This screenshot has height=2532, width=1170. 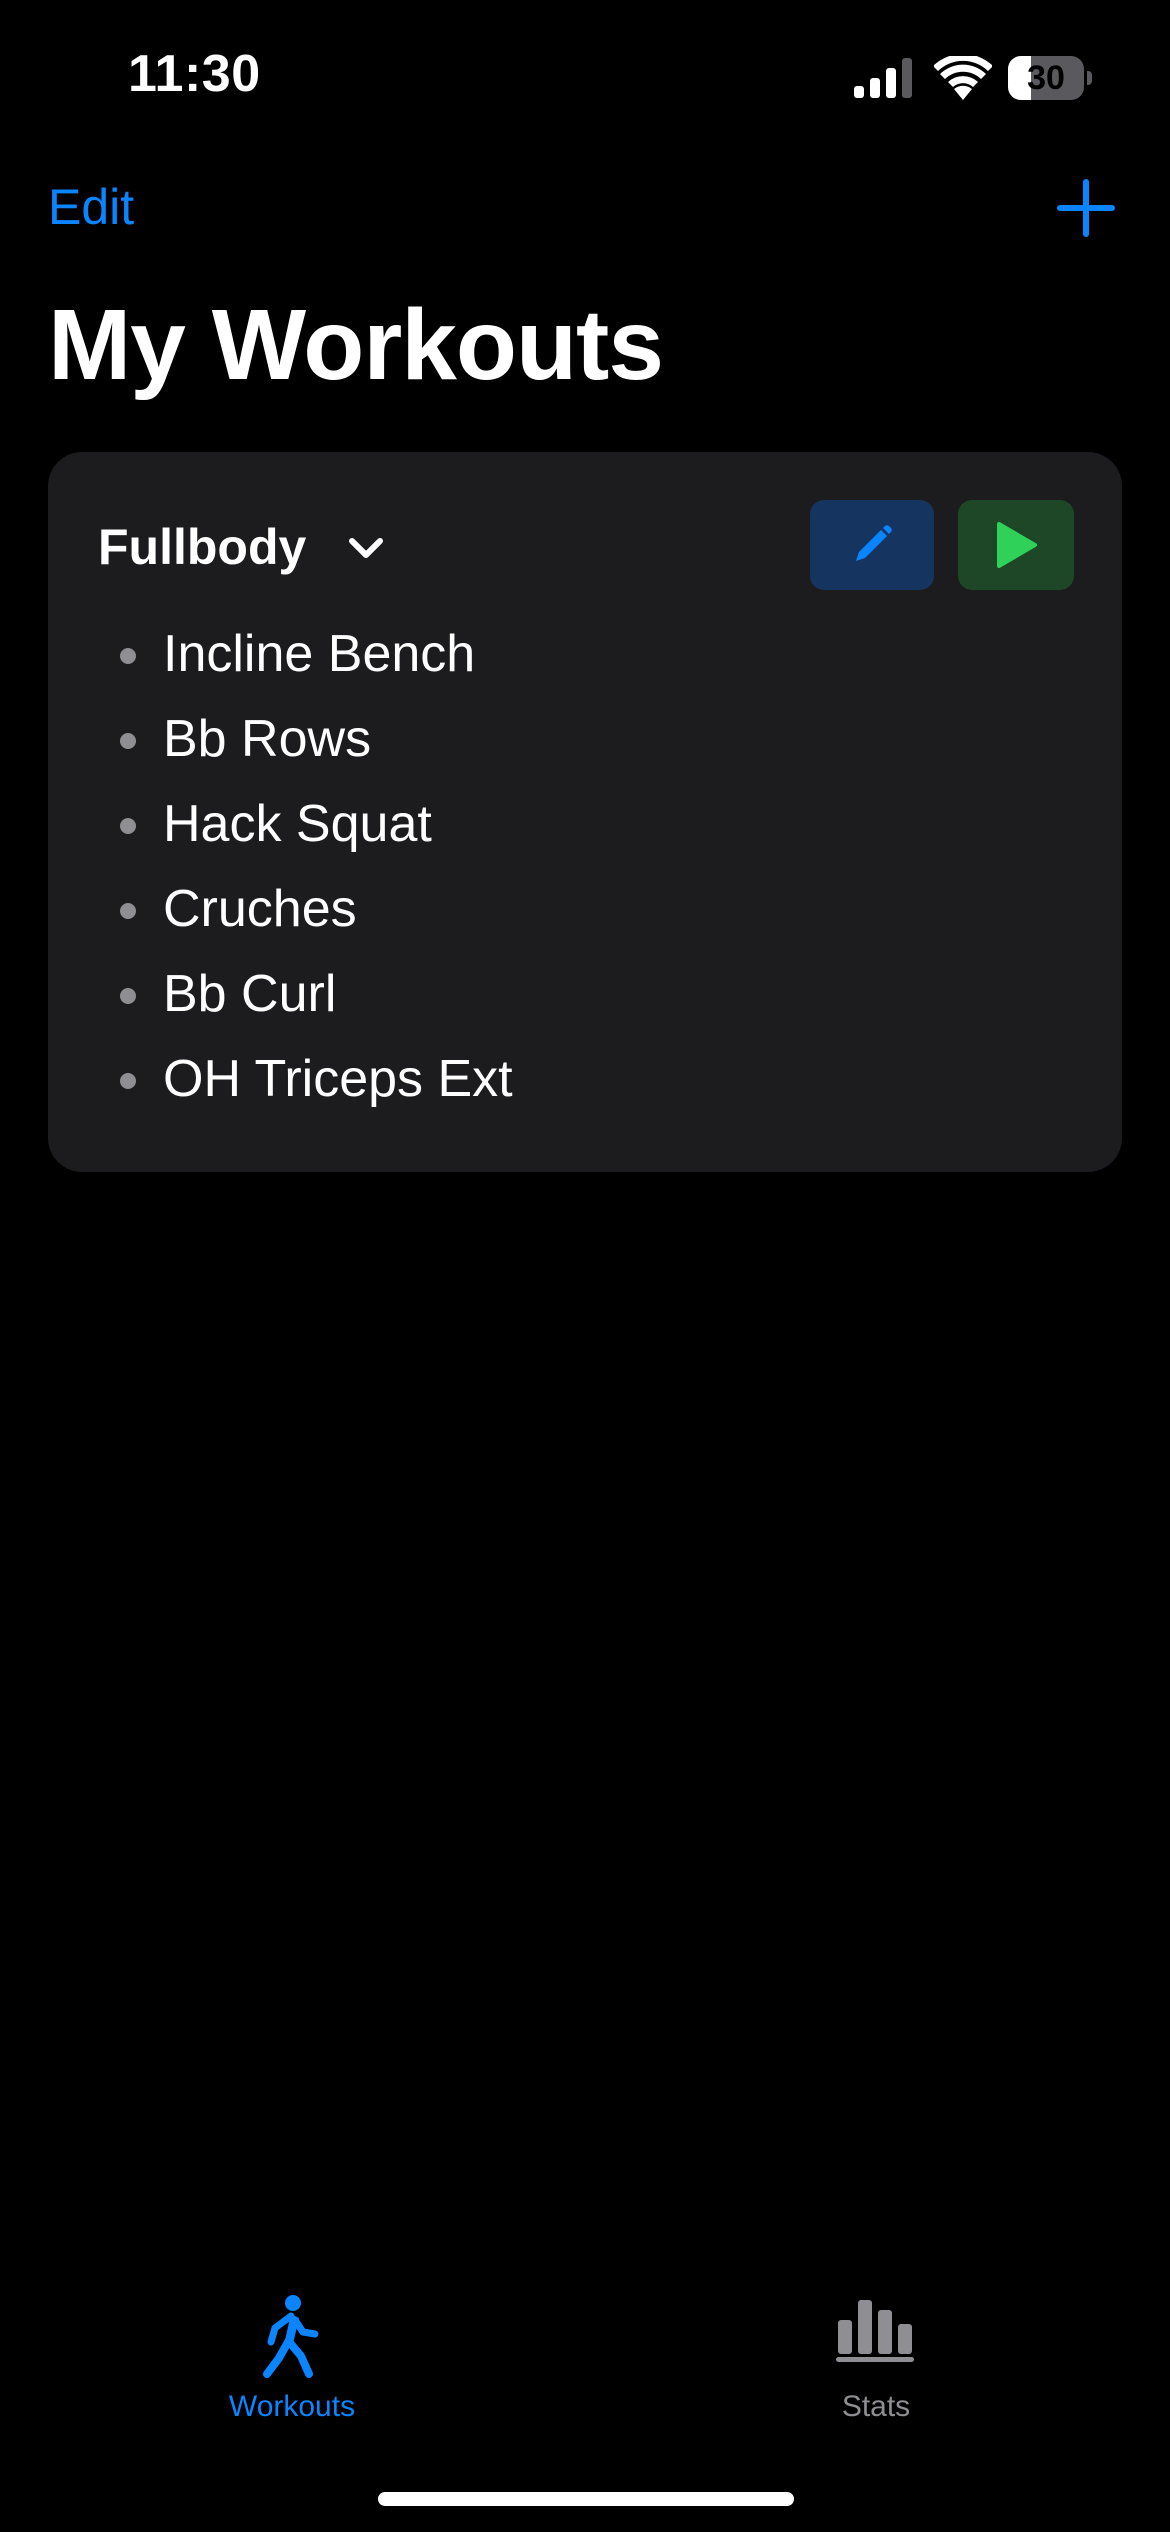 I want to click on tab-bar: Workouts Stats, so click(x=585, y=2360).